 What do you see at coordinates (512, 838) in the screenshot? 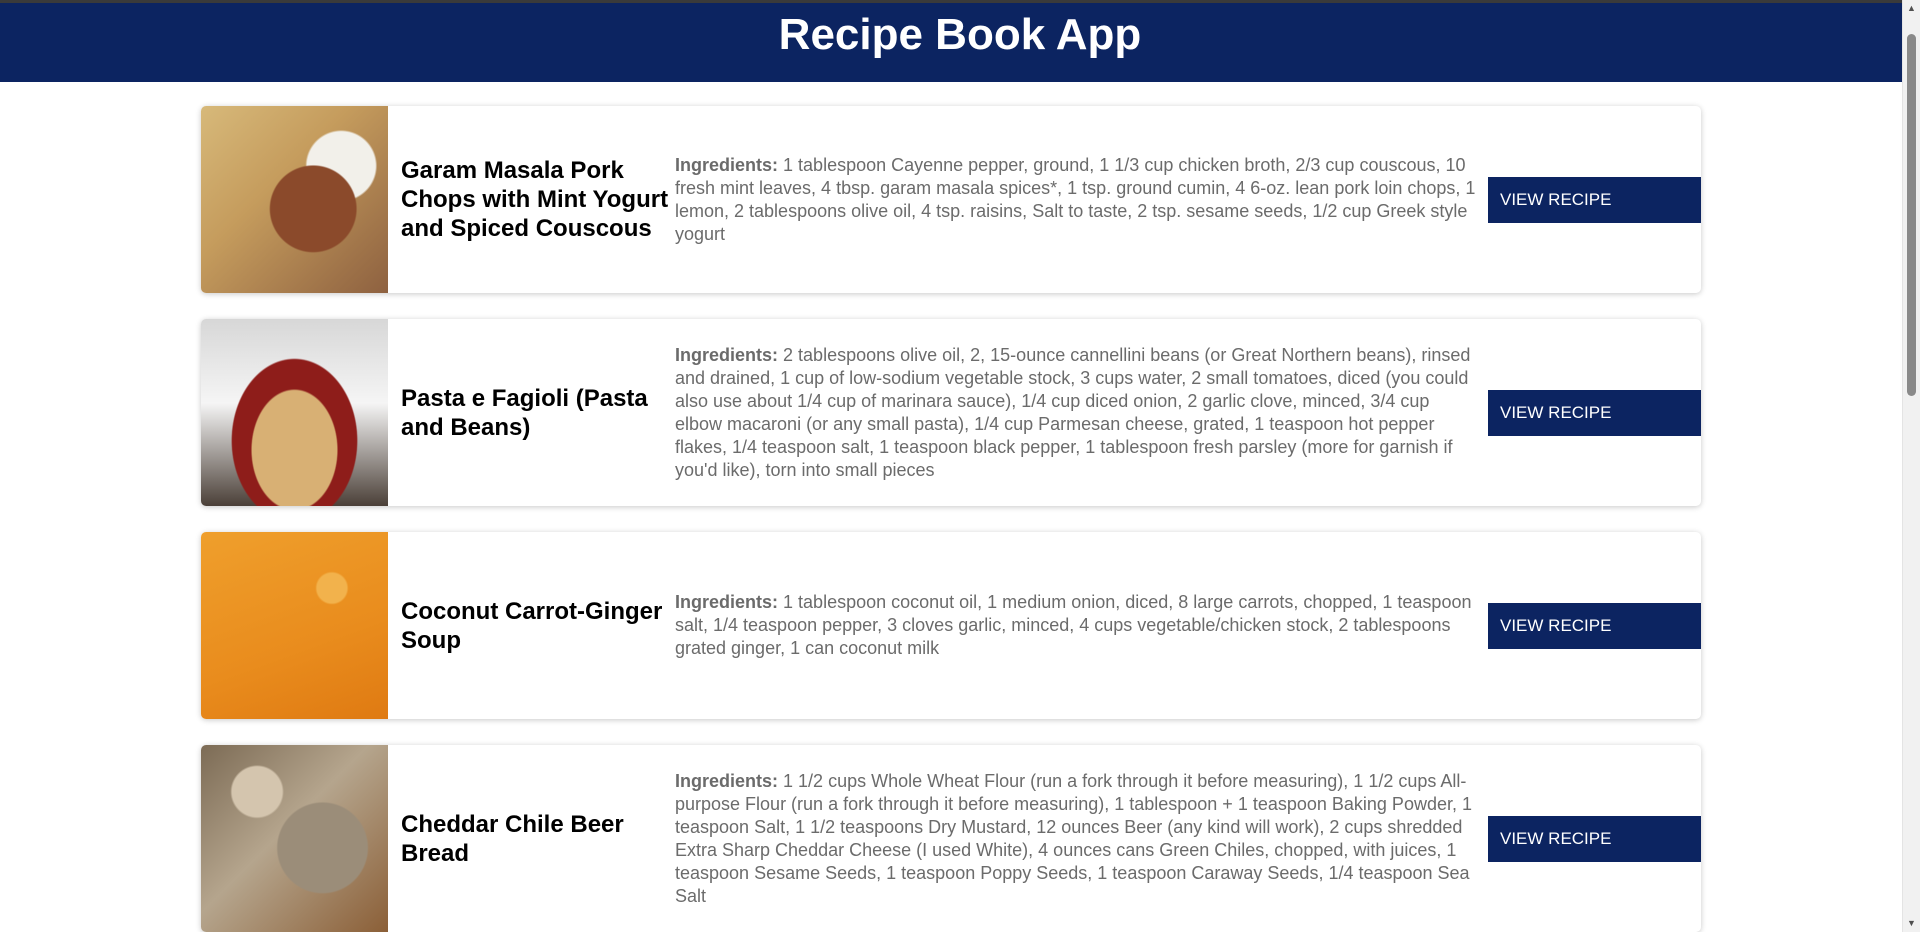
I see `recipe-title: Cheddar Chile Beer Bread` at bounding box center [512, 838].